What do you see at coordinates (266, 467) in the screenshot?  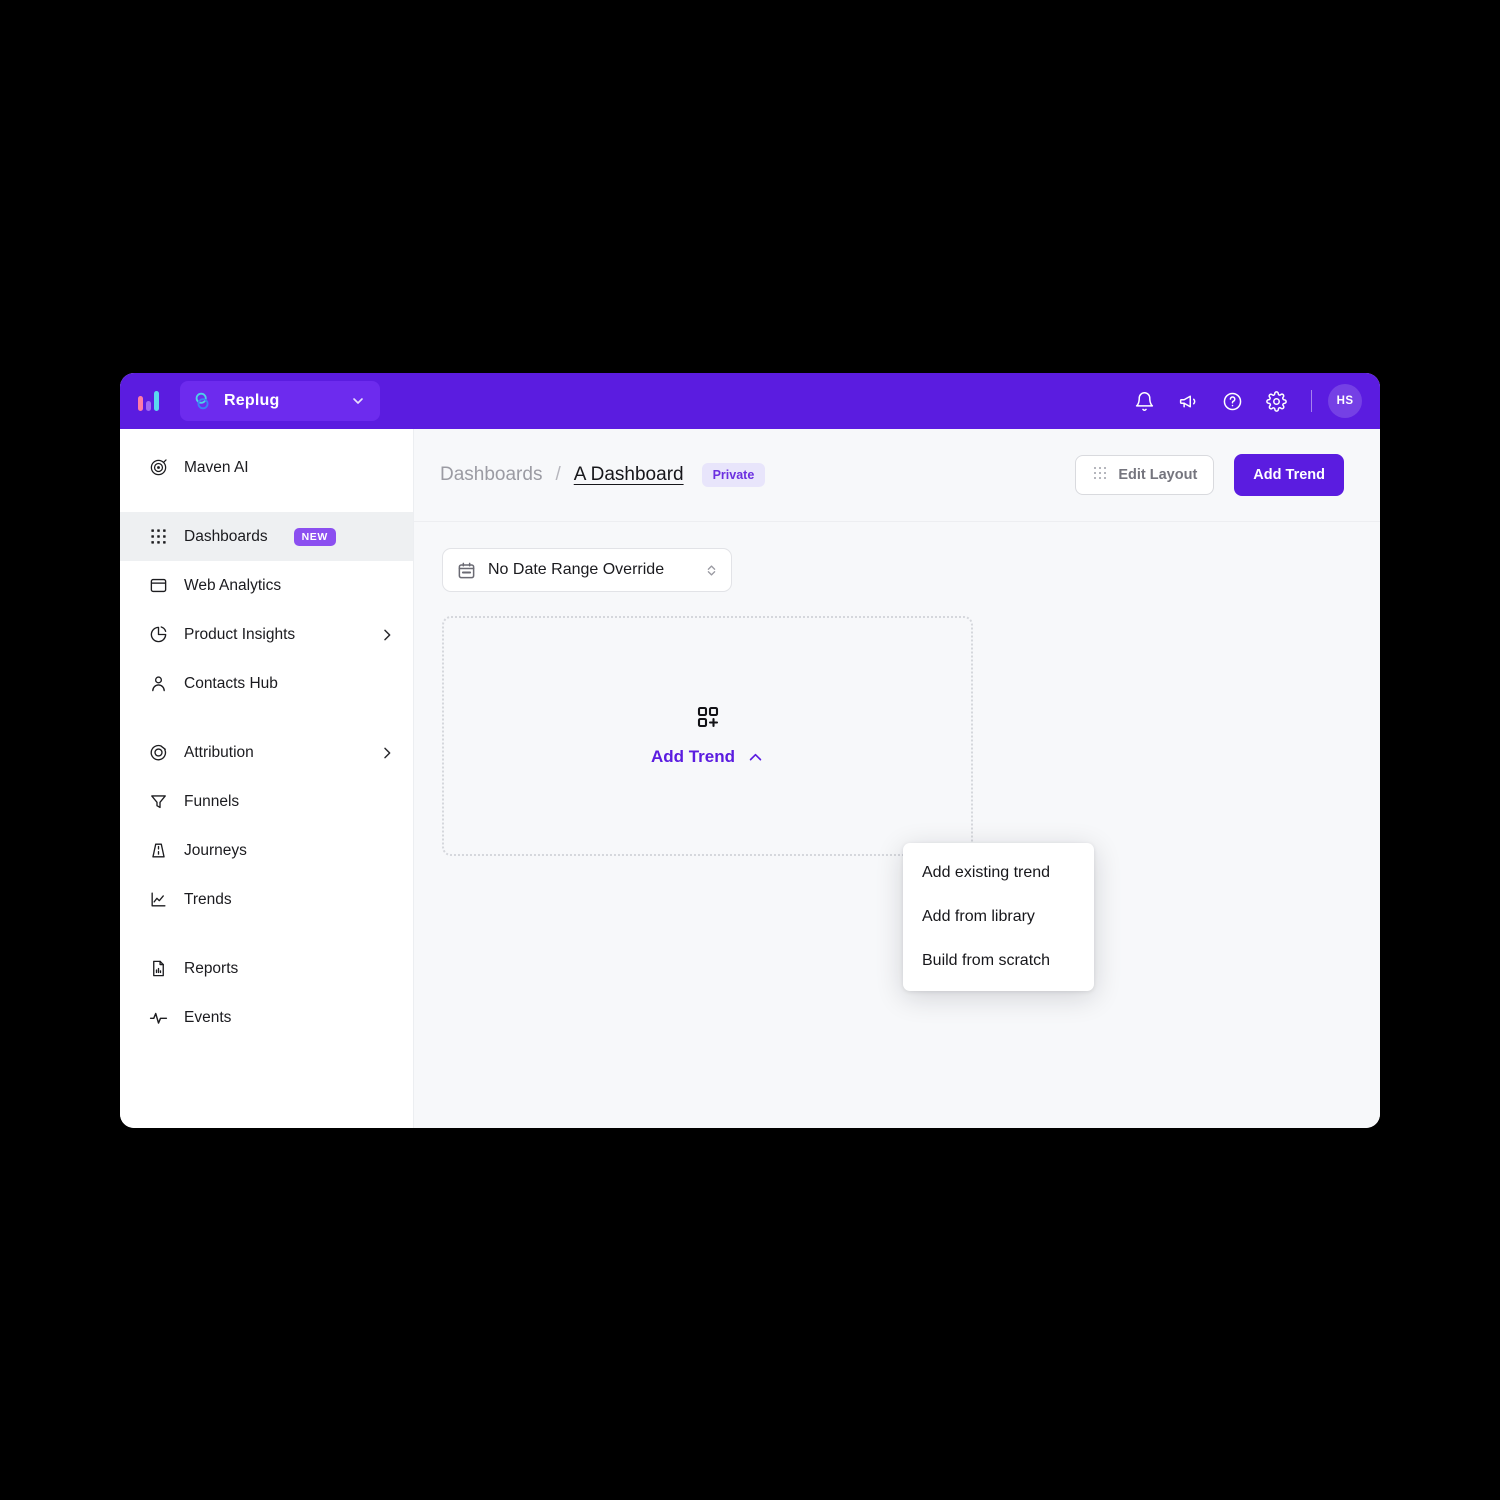 I see `sidebar-item-maven-ai: Maven AI` at bounding box center [266, 467].